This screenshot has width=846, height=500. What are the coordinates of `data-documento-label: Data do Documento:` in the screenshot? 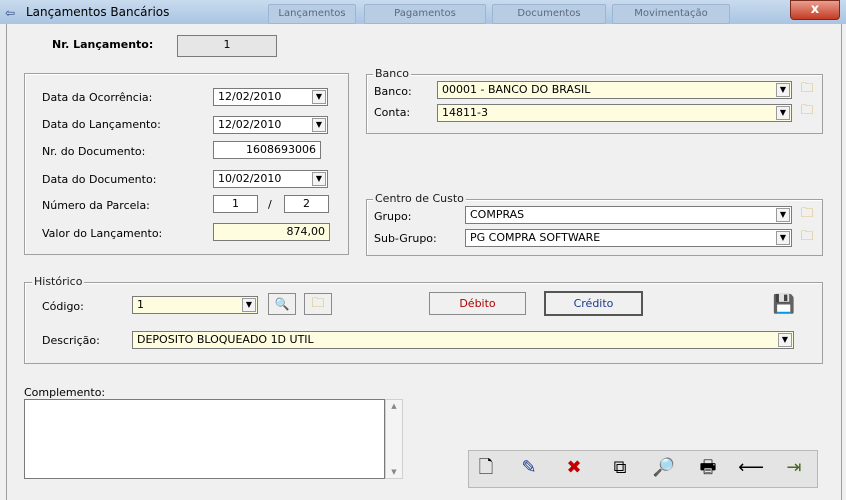 It's located at (99, 179).